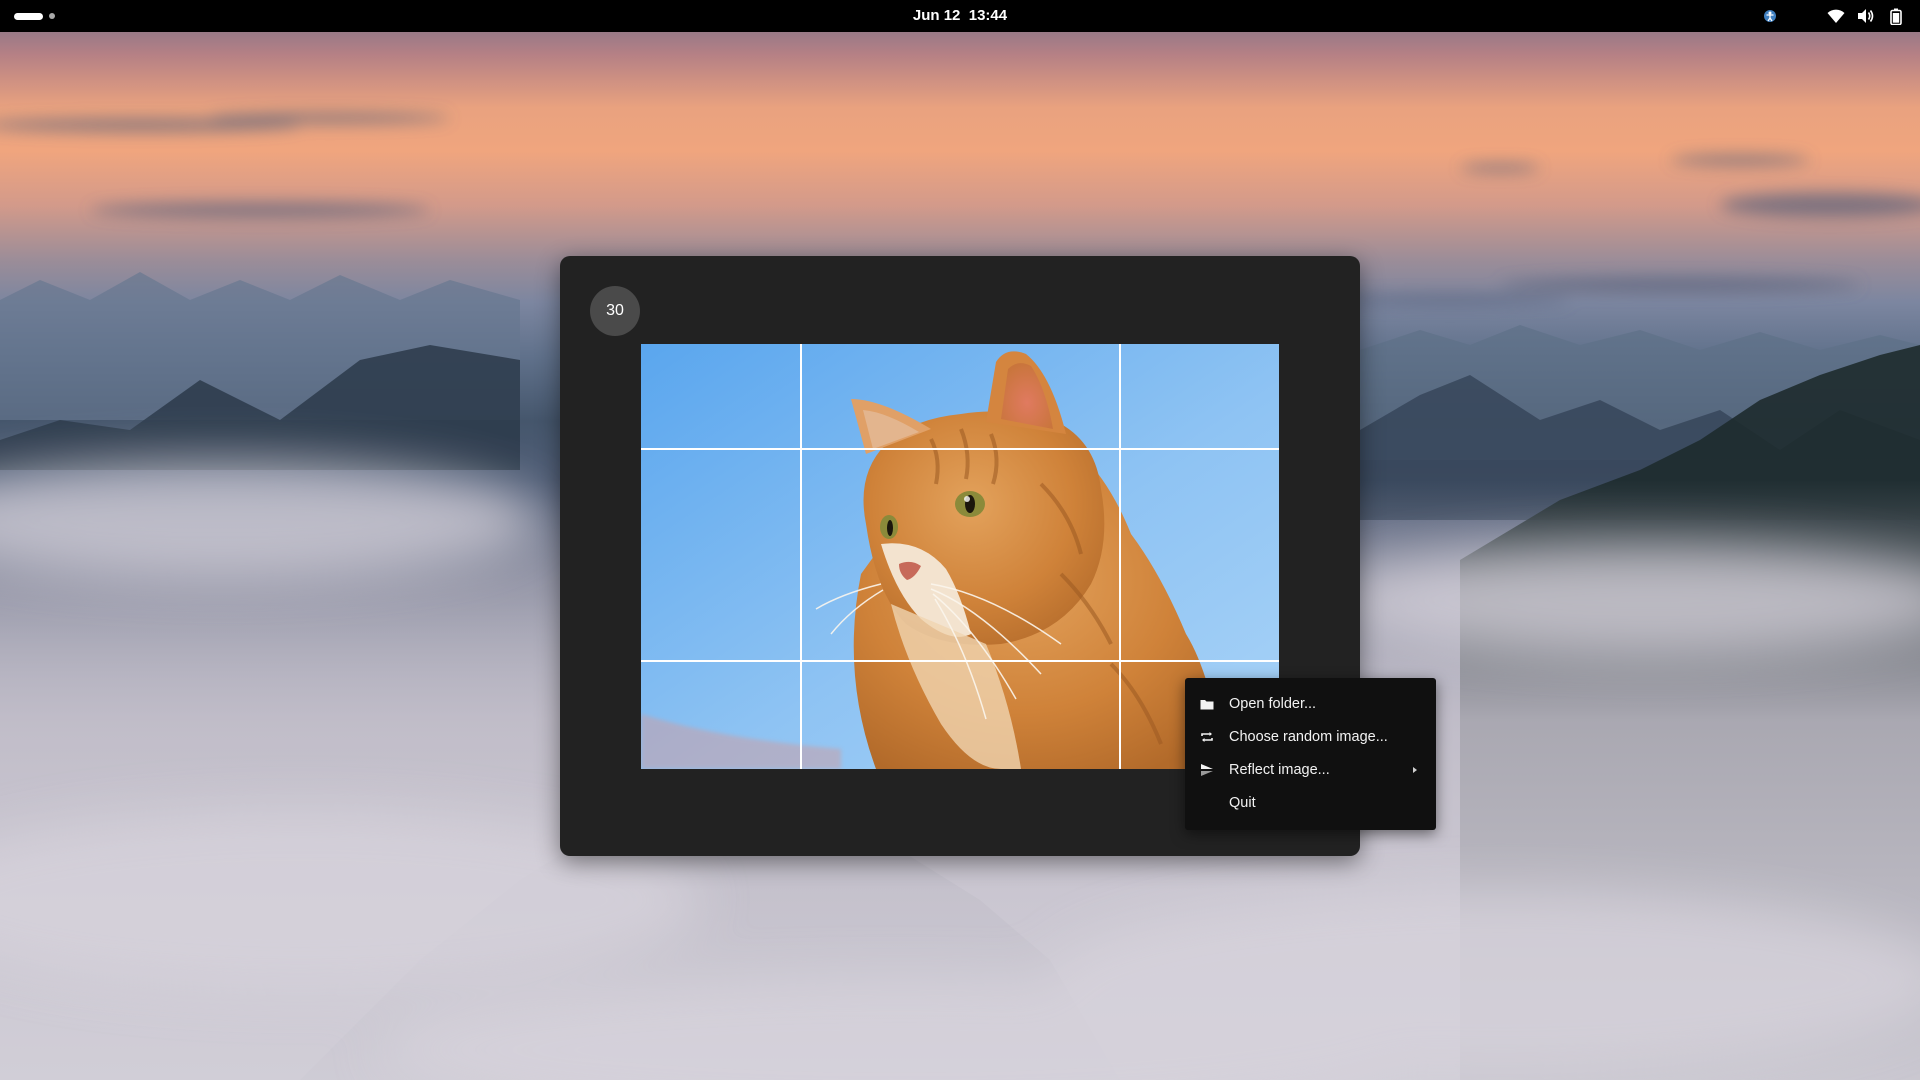  What do you see at coordinates (988, 15) in the screenshot?
I see `clock-time: 13:44` at bounding box center [988, 15].